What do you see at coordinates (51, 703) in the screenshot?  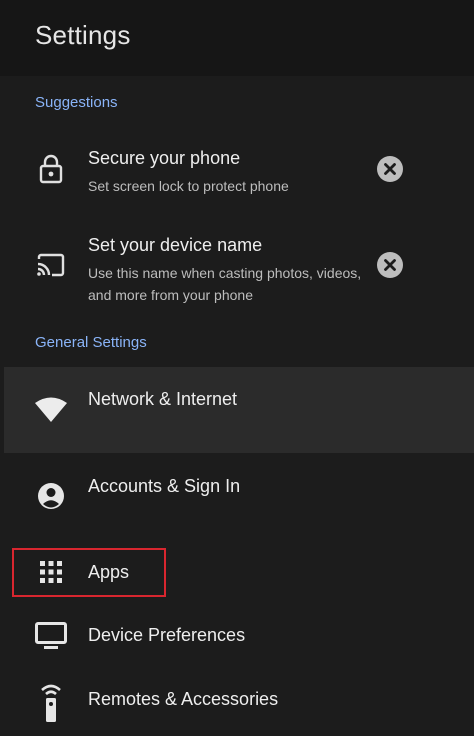 I see `remote-icon` at bounding box center [51, 703].